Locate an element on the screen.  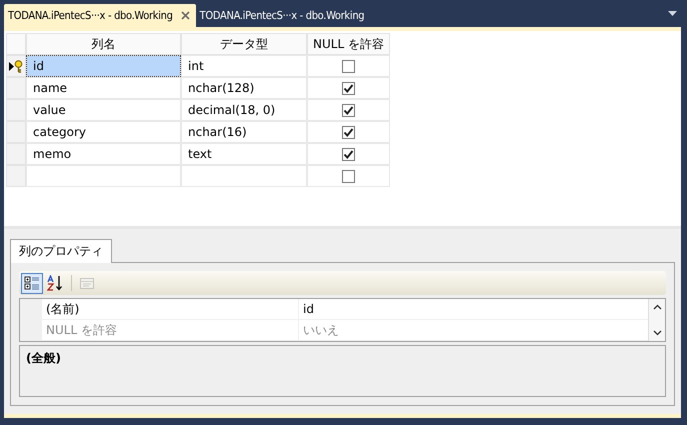
scroll-up-icon is located at coordinates (657, 307).